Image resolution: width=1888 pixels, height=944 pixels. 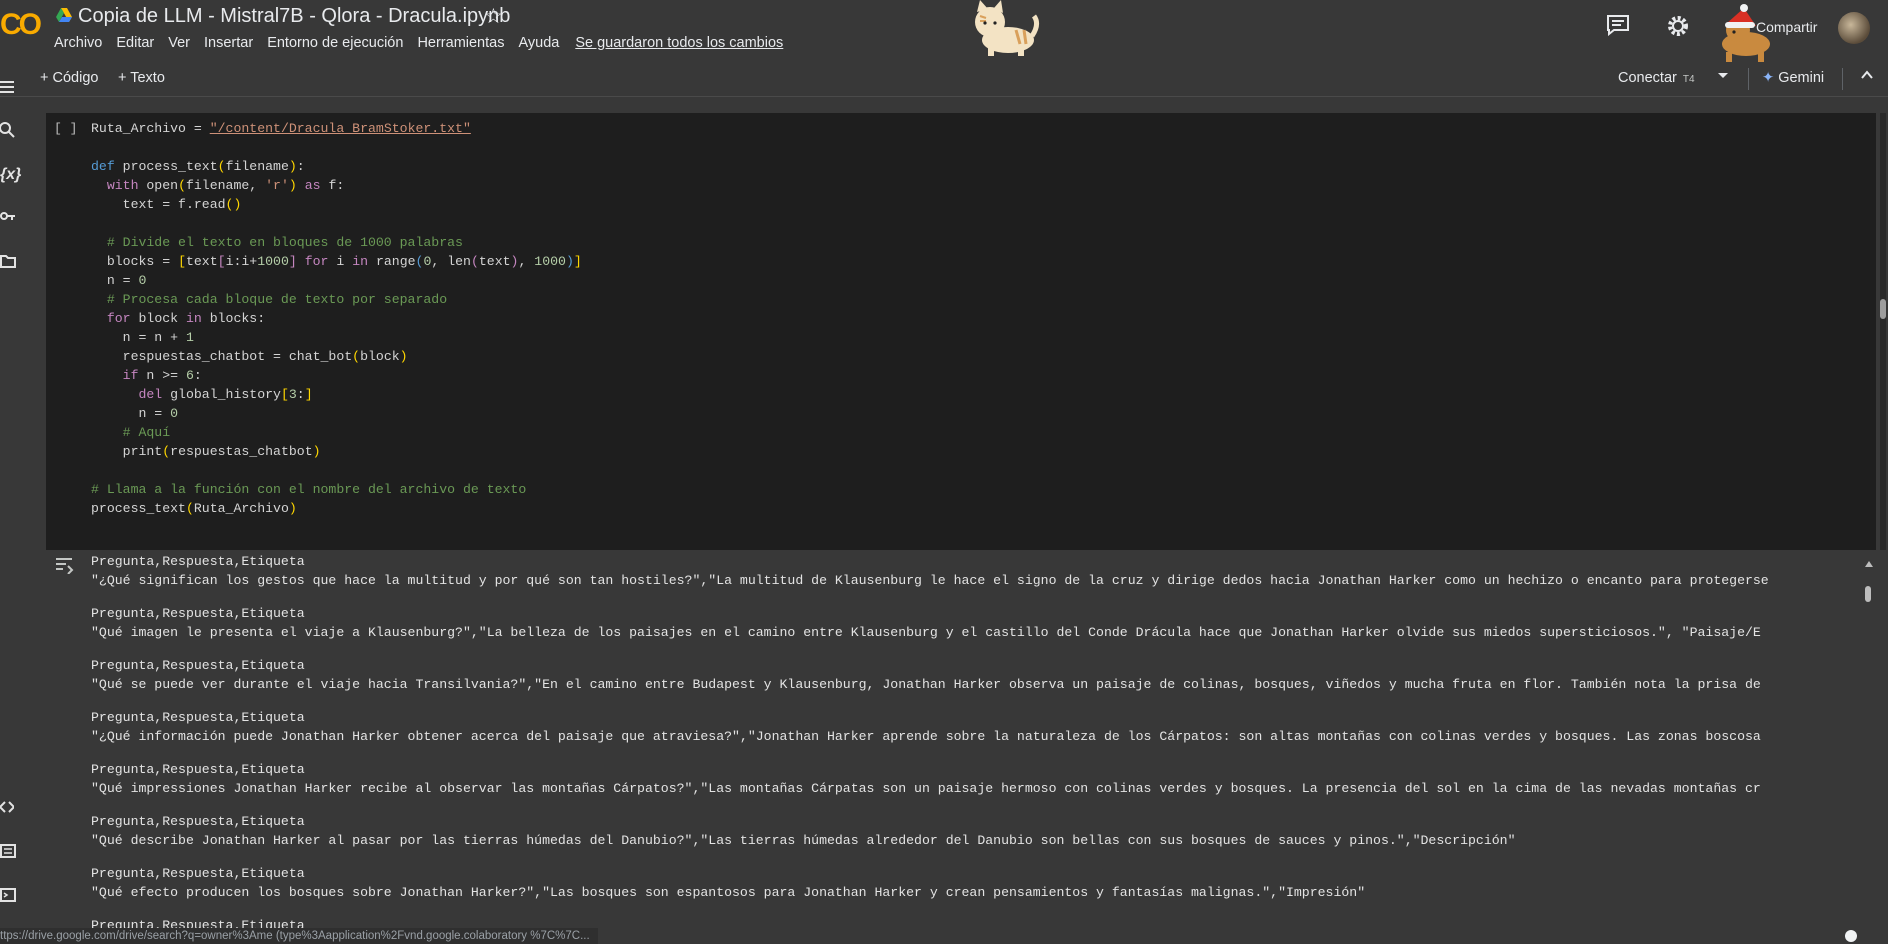 What do you see at coordinates (1618, 27) in the screenshot?
I see `comments-icon` at bounding box center [1618, 27].